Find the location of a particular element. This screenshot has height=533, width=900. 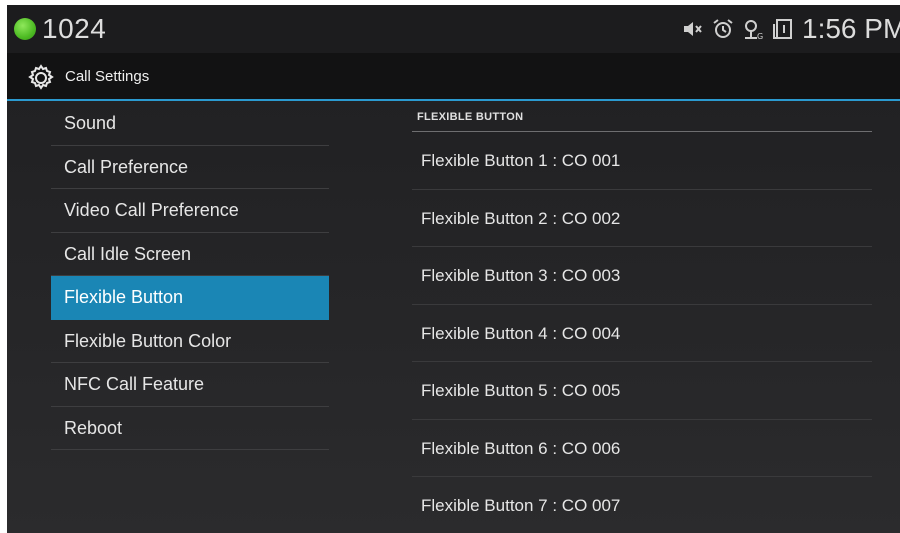

status-bar: 1024 G 1:56 PM is located at coordinates (453, 29).